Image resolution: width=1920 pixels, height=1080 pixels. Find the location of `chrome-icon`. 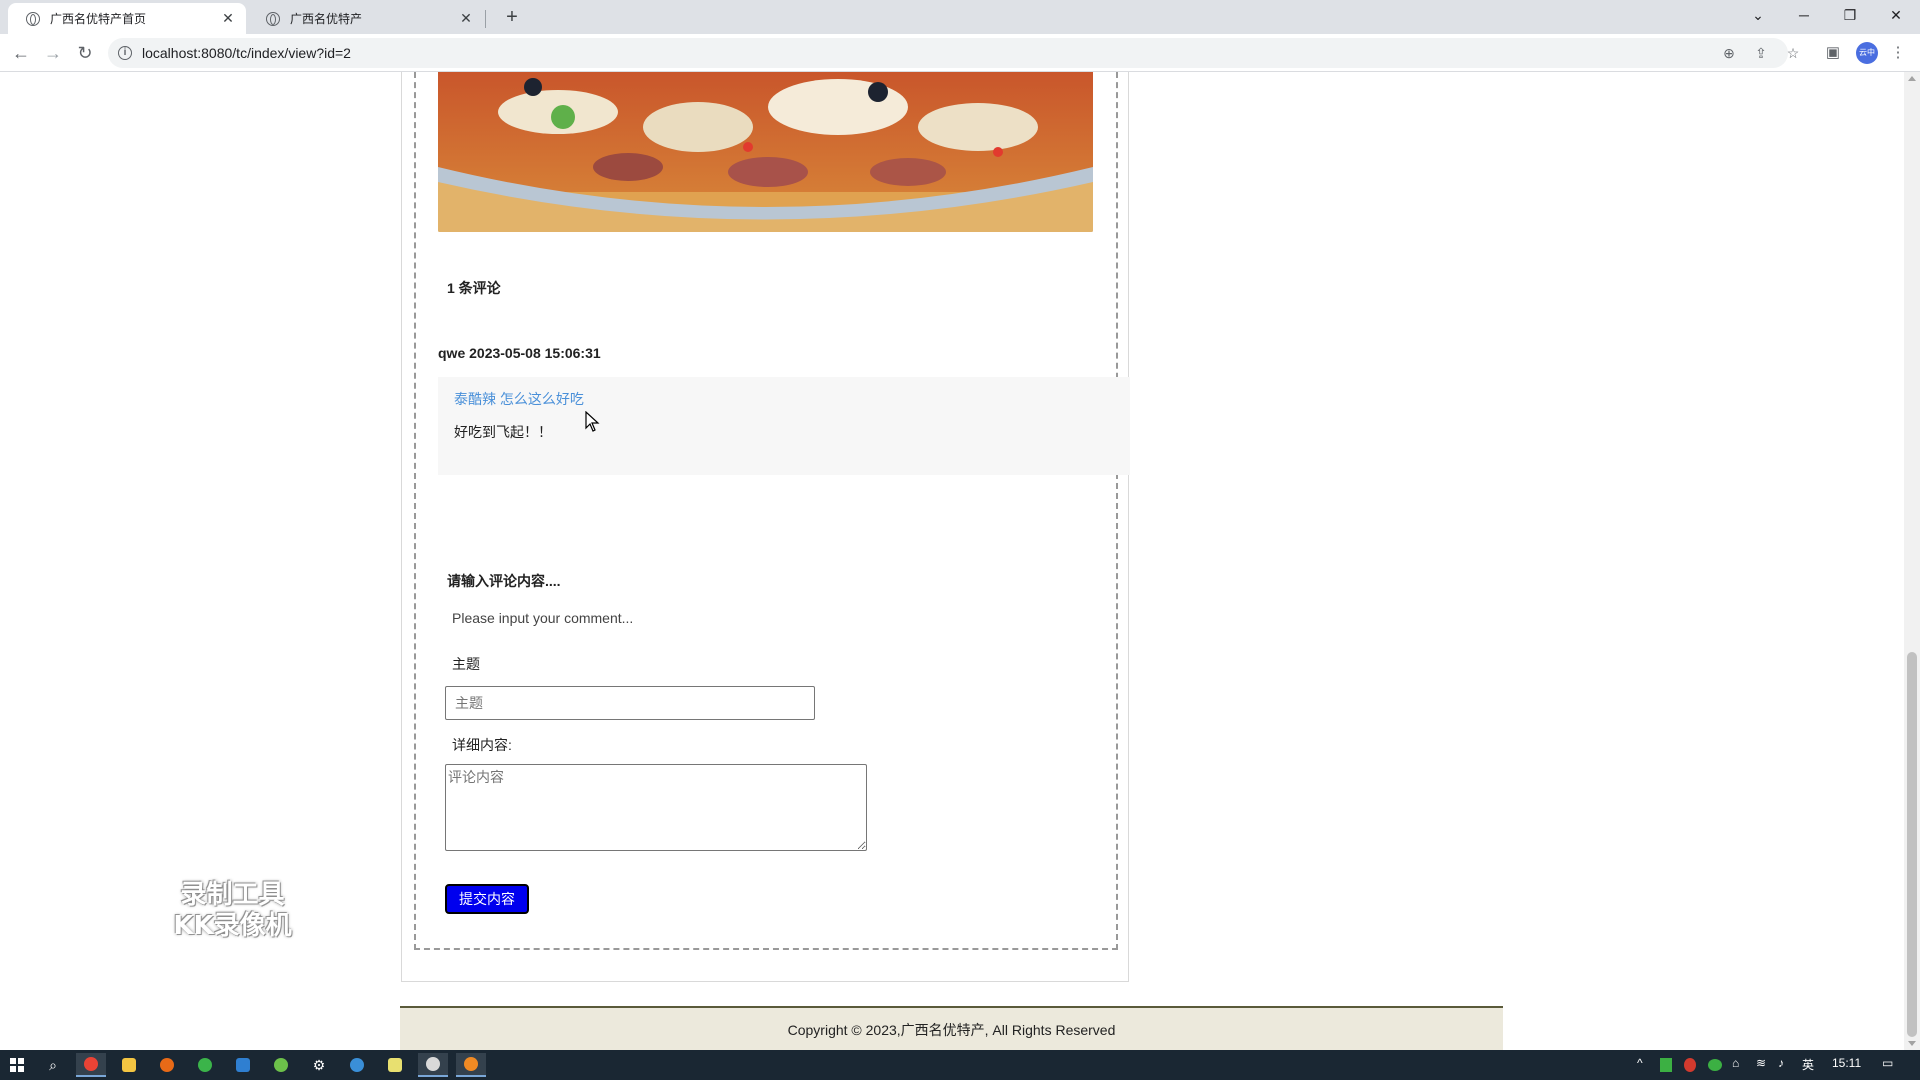

chrome-icon is located at coordinates (91, 1064).